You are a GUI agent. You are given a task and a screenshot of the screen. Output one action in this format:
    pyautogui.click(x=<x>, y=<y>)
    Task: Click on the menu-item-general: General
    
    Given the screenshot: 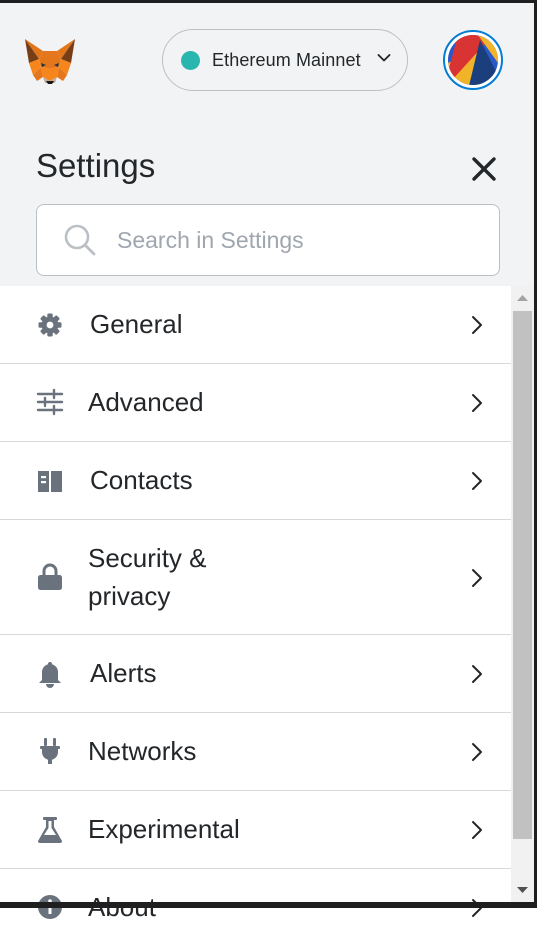 What is the action you would take?
    pyautogui.click(x=255, y=325)
    